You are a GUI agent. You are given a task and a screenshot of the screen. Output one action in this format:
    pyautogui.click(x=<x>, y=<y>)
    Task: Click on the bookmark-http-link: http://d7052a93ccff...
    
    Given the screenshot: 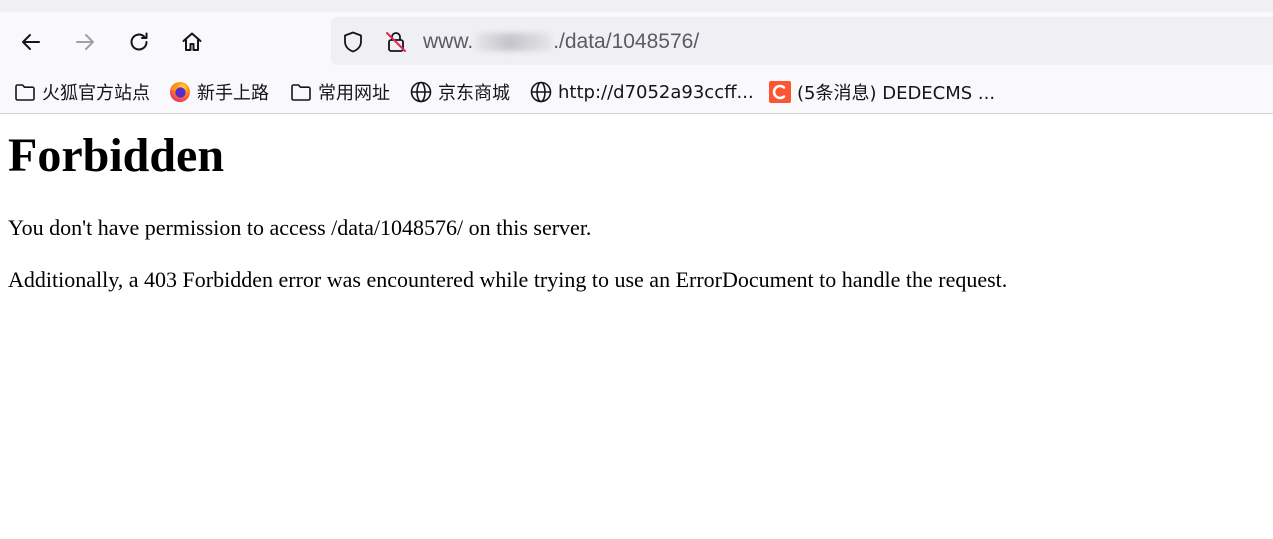 What is the action you would take?
    pyautogui.click(x=641, y=92)
    